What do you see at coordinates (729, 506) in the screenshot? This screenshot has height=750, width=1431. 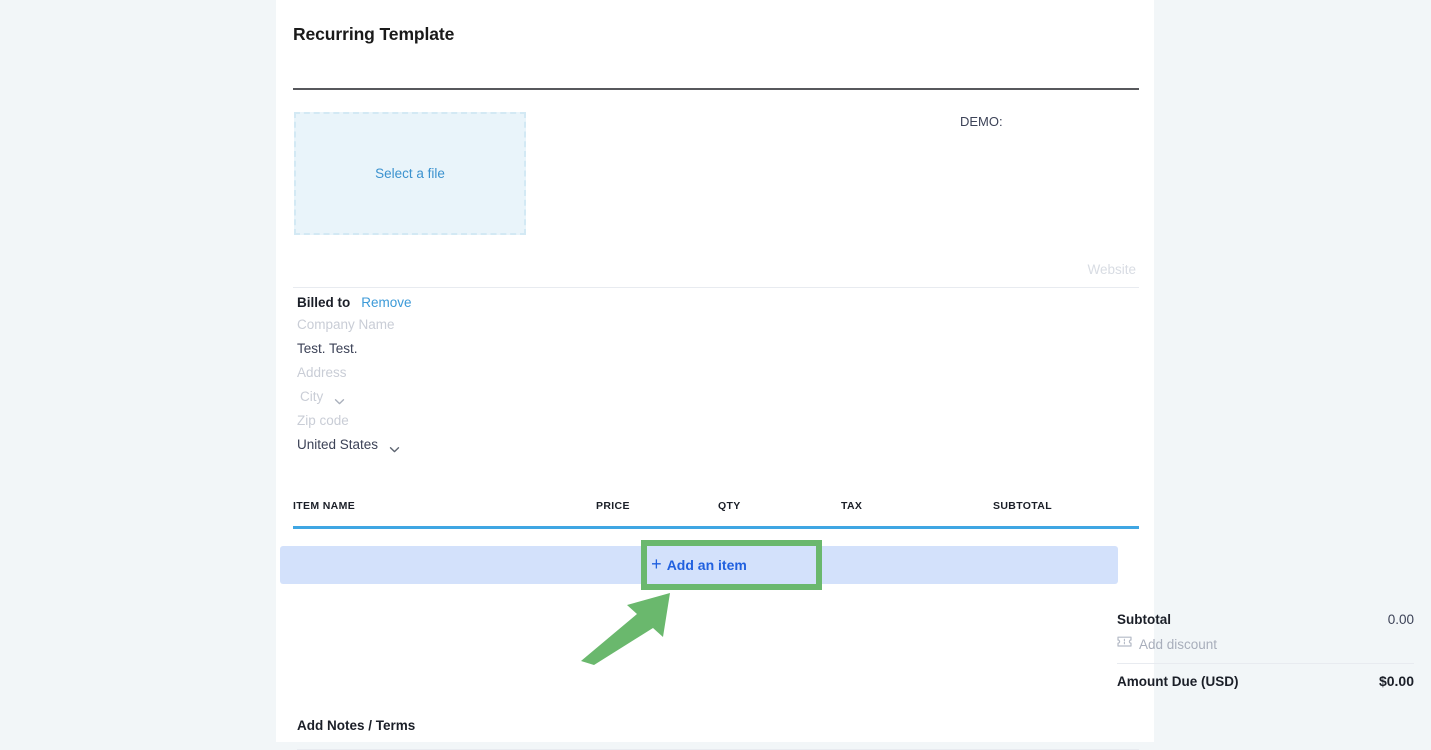 I see `column-header-qty: QTY` at bounding box center [729, 506].